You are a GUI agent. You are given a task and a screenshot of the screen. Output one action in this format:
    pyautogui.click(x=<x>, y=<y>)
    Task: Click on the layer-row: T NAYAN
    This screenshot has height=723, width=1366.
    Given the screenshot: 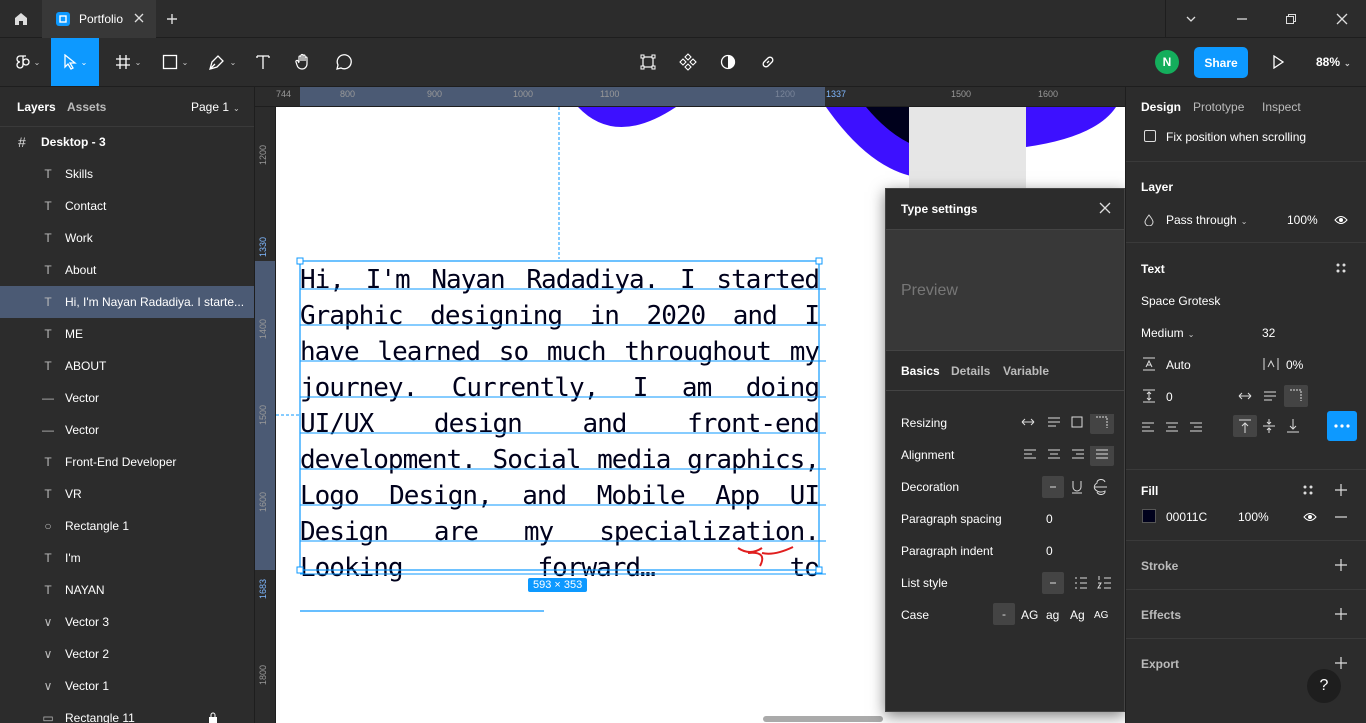 What is the action you would take?
    pyautogui.click(x=127, y=590)
    